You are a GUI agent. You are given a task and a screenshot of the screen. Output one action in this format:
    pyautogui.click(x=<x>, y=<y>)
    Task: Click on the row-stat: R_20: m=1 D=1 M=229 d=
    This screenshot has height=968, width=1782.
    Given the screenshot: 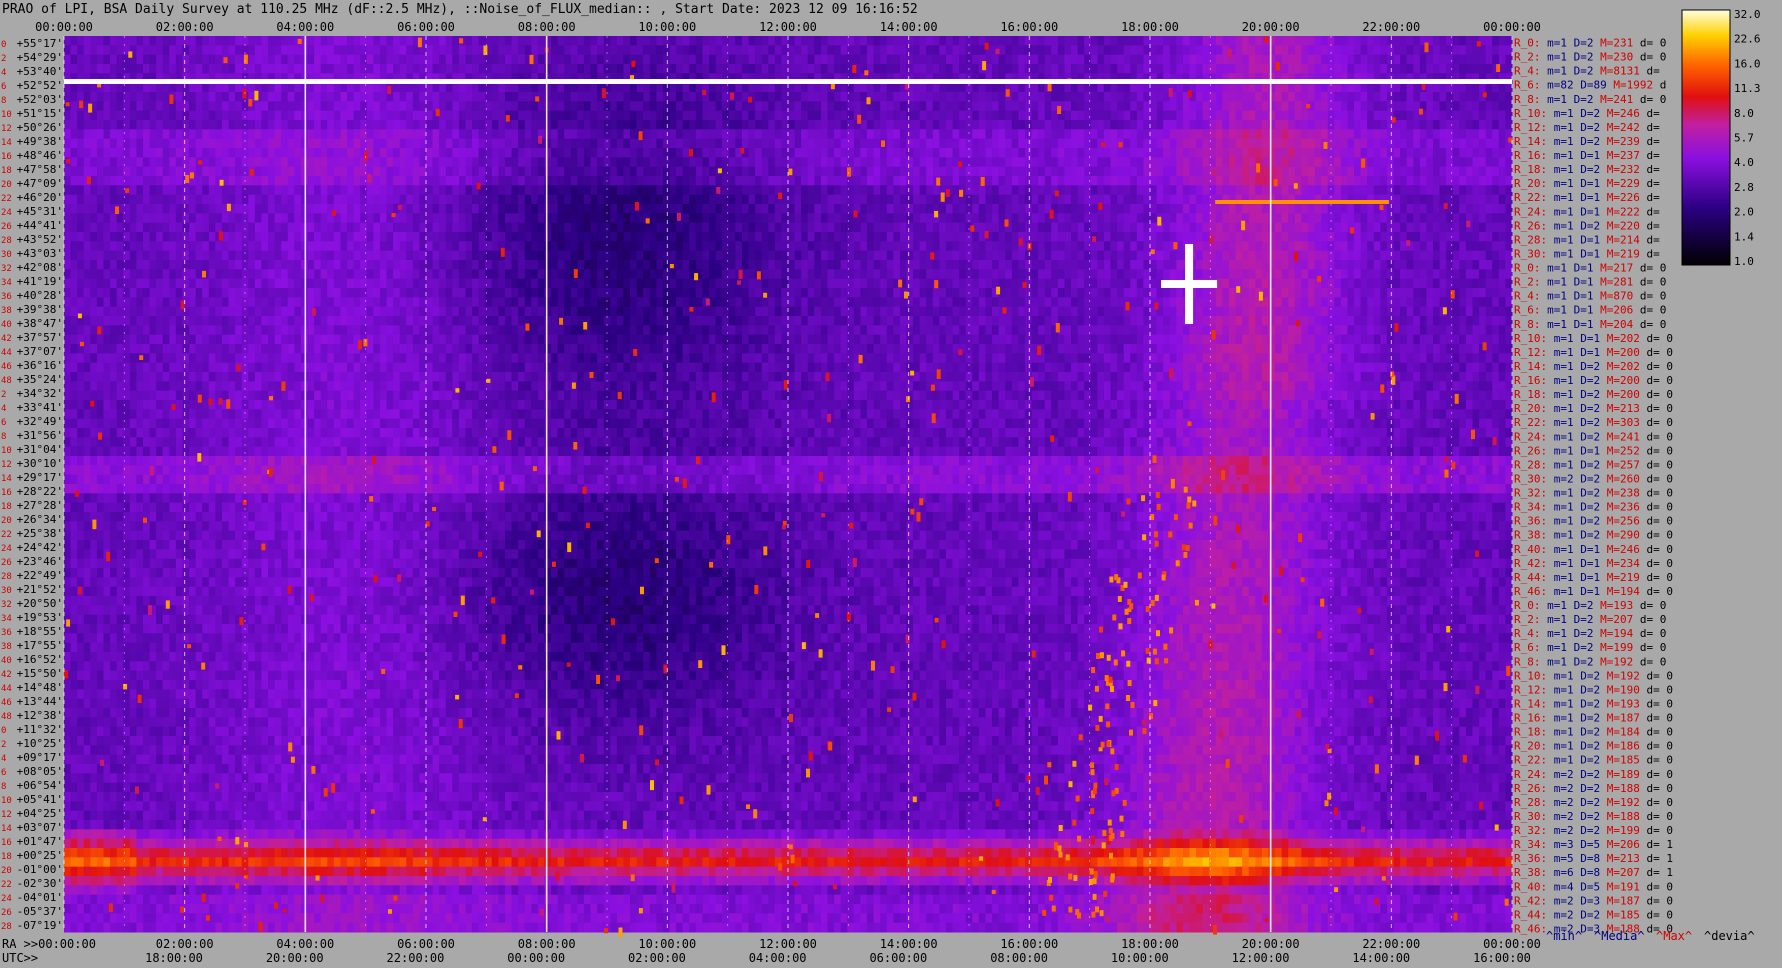 What is the action you would take?
    pyautogui.click(x=1587, y=183)
    